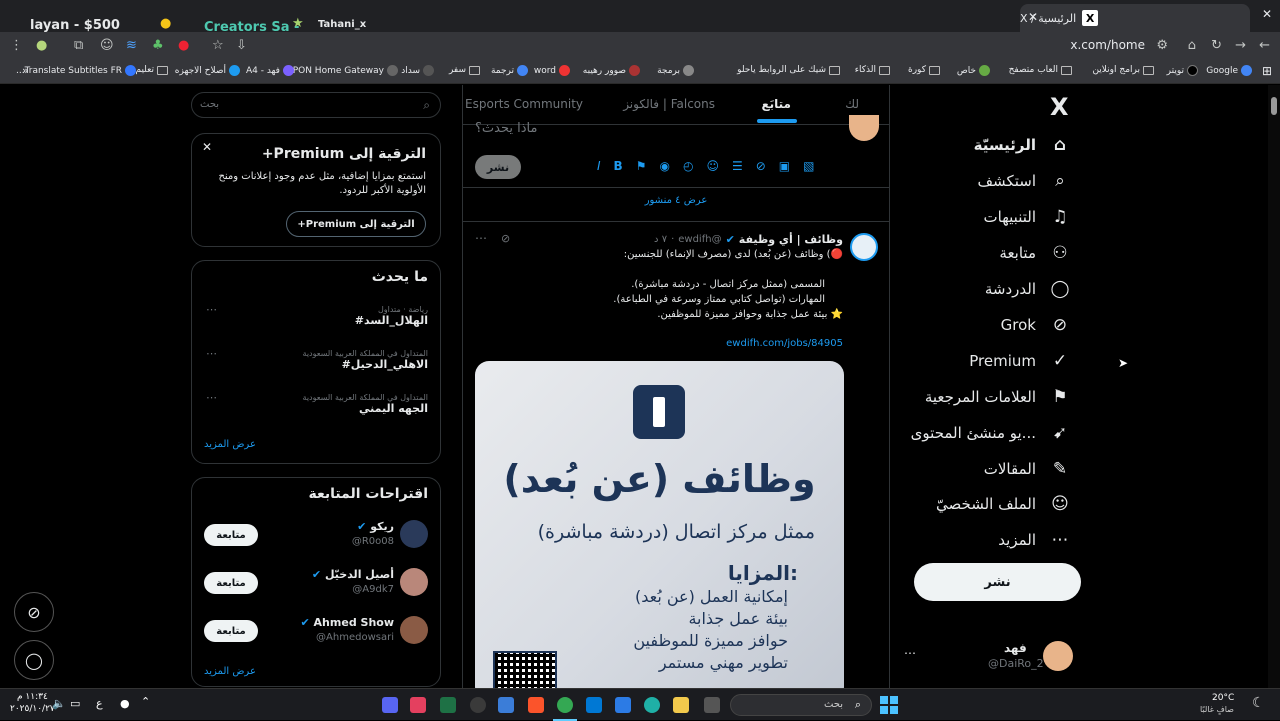 Image resolution: width=1280 pixels, height=721 pixels. Describe the element at coordinates (1123, 70) in the screenshot. I see `bookmark-online-tools: برامج اونلاين` at that location.